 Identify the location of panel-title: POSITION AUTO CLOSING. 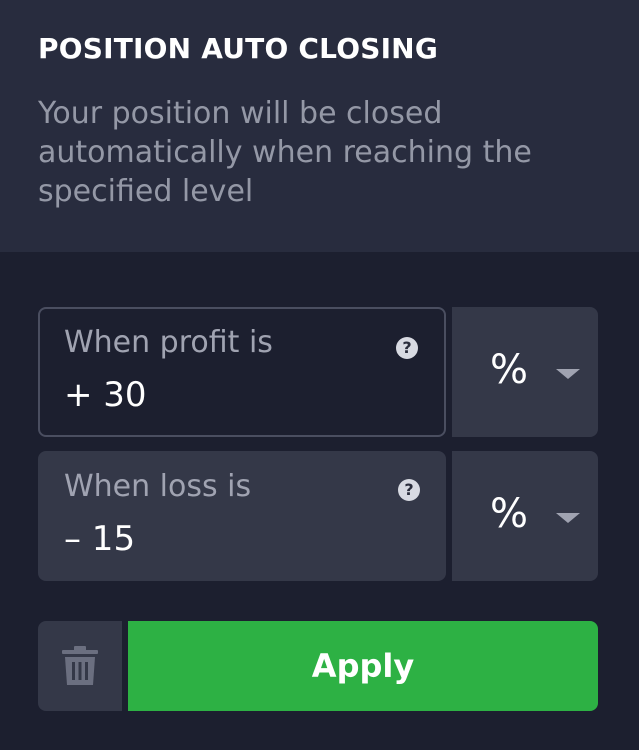
(238, 48).